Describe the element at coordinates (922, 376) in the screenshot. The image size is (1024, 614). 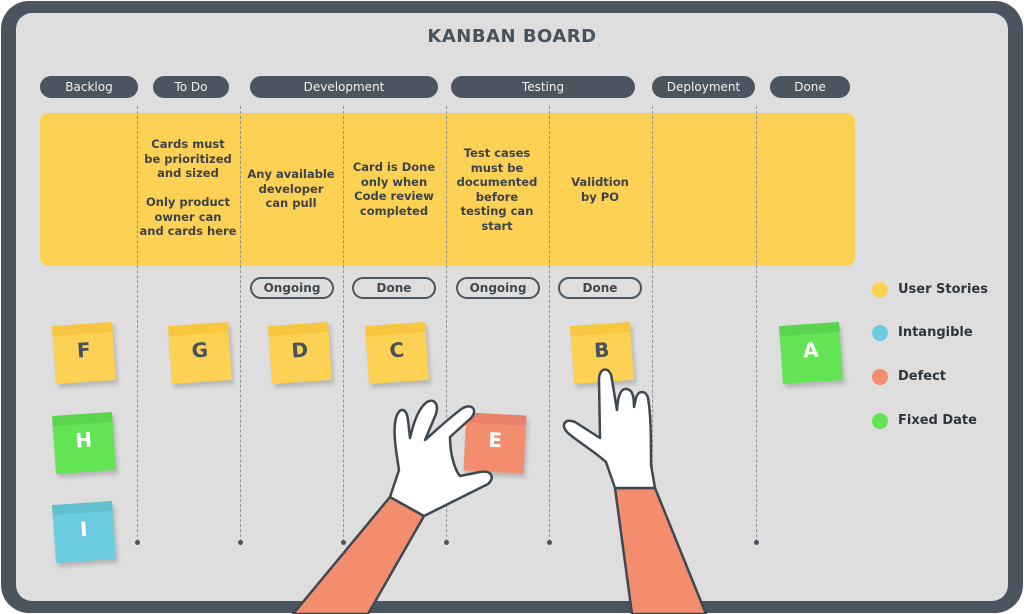
I see `legend-label: Defect` at that location.